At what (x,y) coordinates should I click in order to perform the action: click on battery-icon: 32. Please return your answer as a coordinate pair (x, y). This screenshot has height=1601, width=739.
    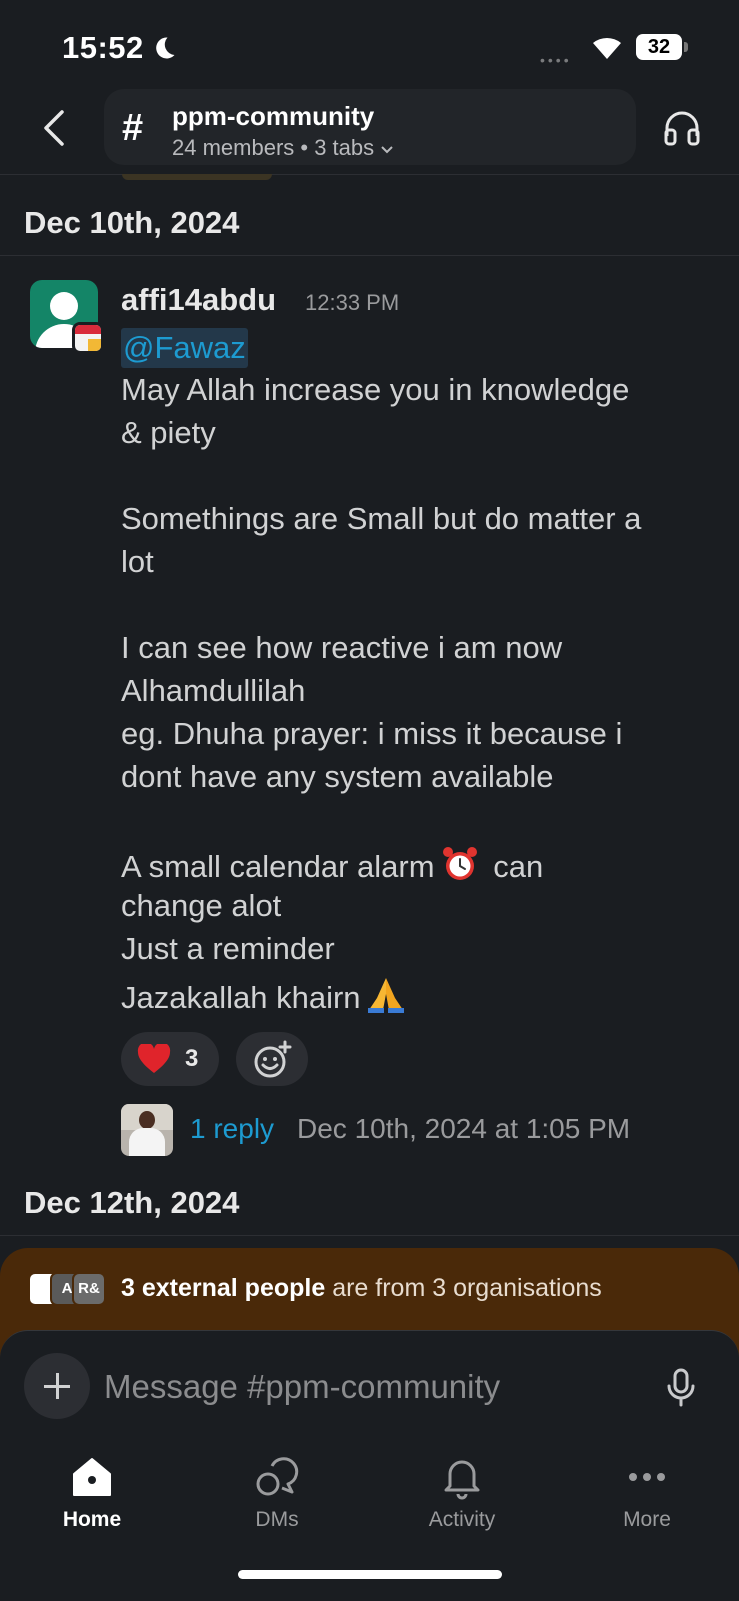
    Looking at the image, I should click on (662, 49).